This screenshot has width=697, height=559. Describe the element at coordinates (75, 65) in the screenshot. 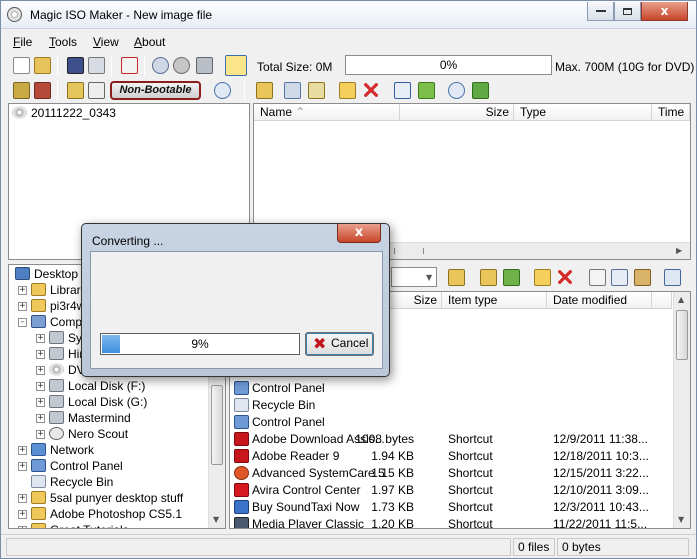

I see `save-icon` at that location.